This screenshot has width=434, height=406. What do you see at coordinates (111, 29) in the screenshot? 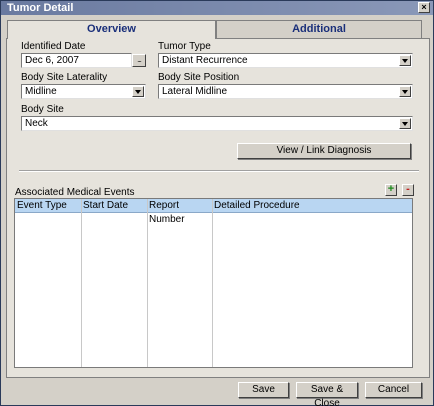
I see `tab-overview: Overview` at bounding box center [111, 29].